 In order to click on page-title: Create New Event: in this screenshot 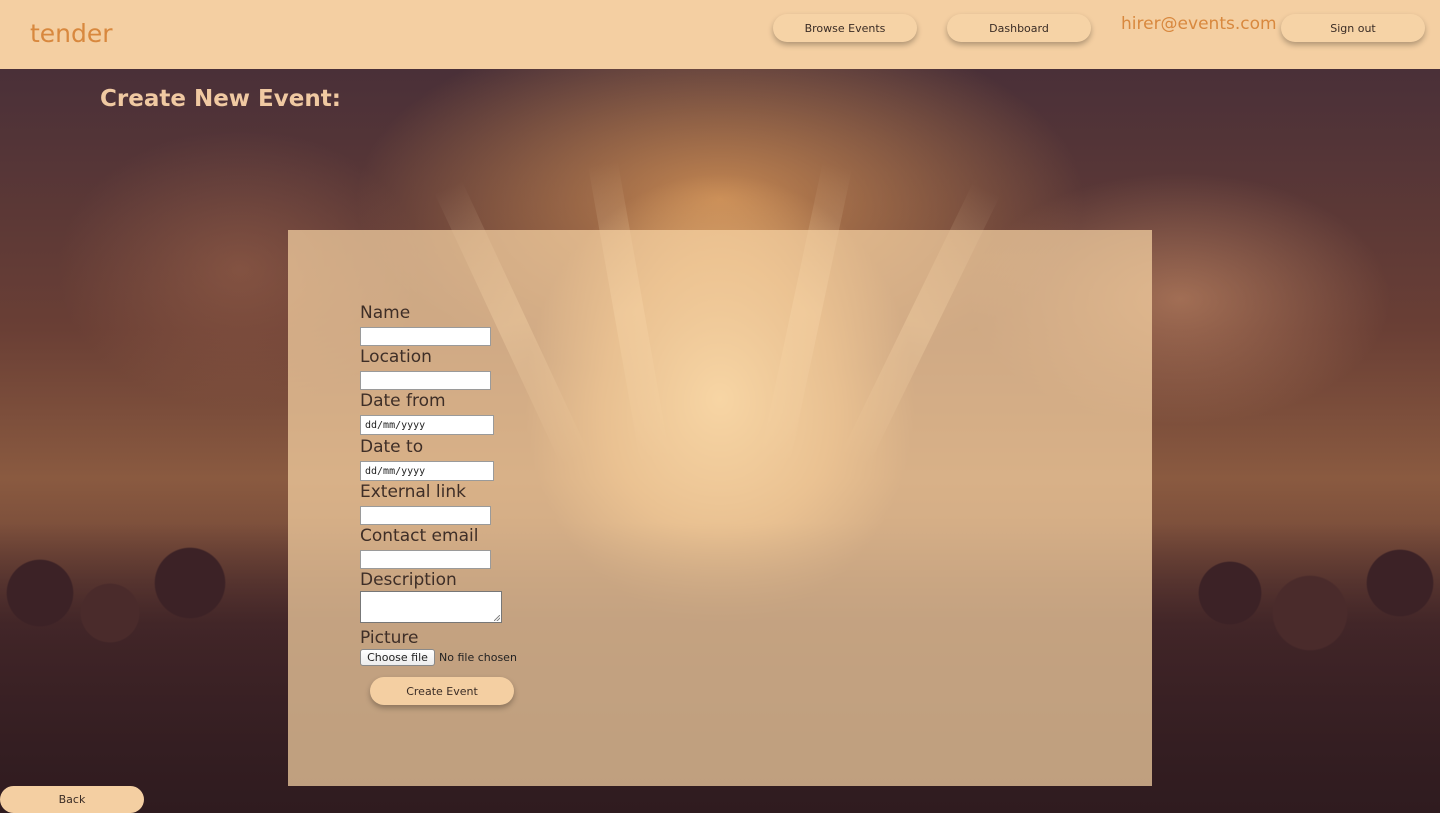, I will do `click(220, 99)`.